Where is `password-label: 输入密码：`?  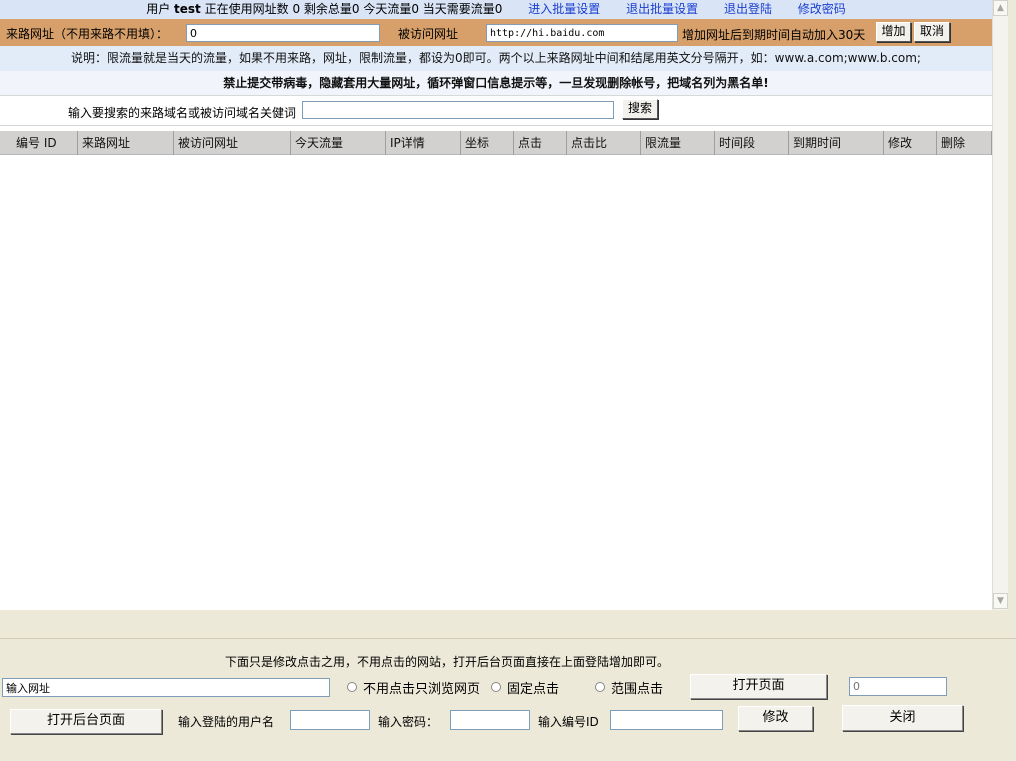 password-label: 输入密码： is located at coordinates (408, 722).